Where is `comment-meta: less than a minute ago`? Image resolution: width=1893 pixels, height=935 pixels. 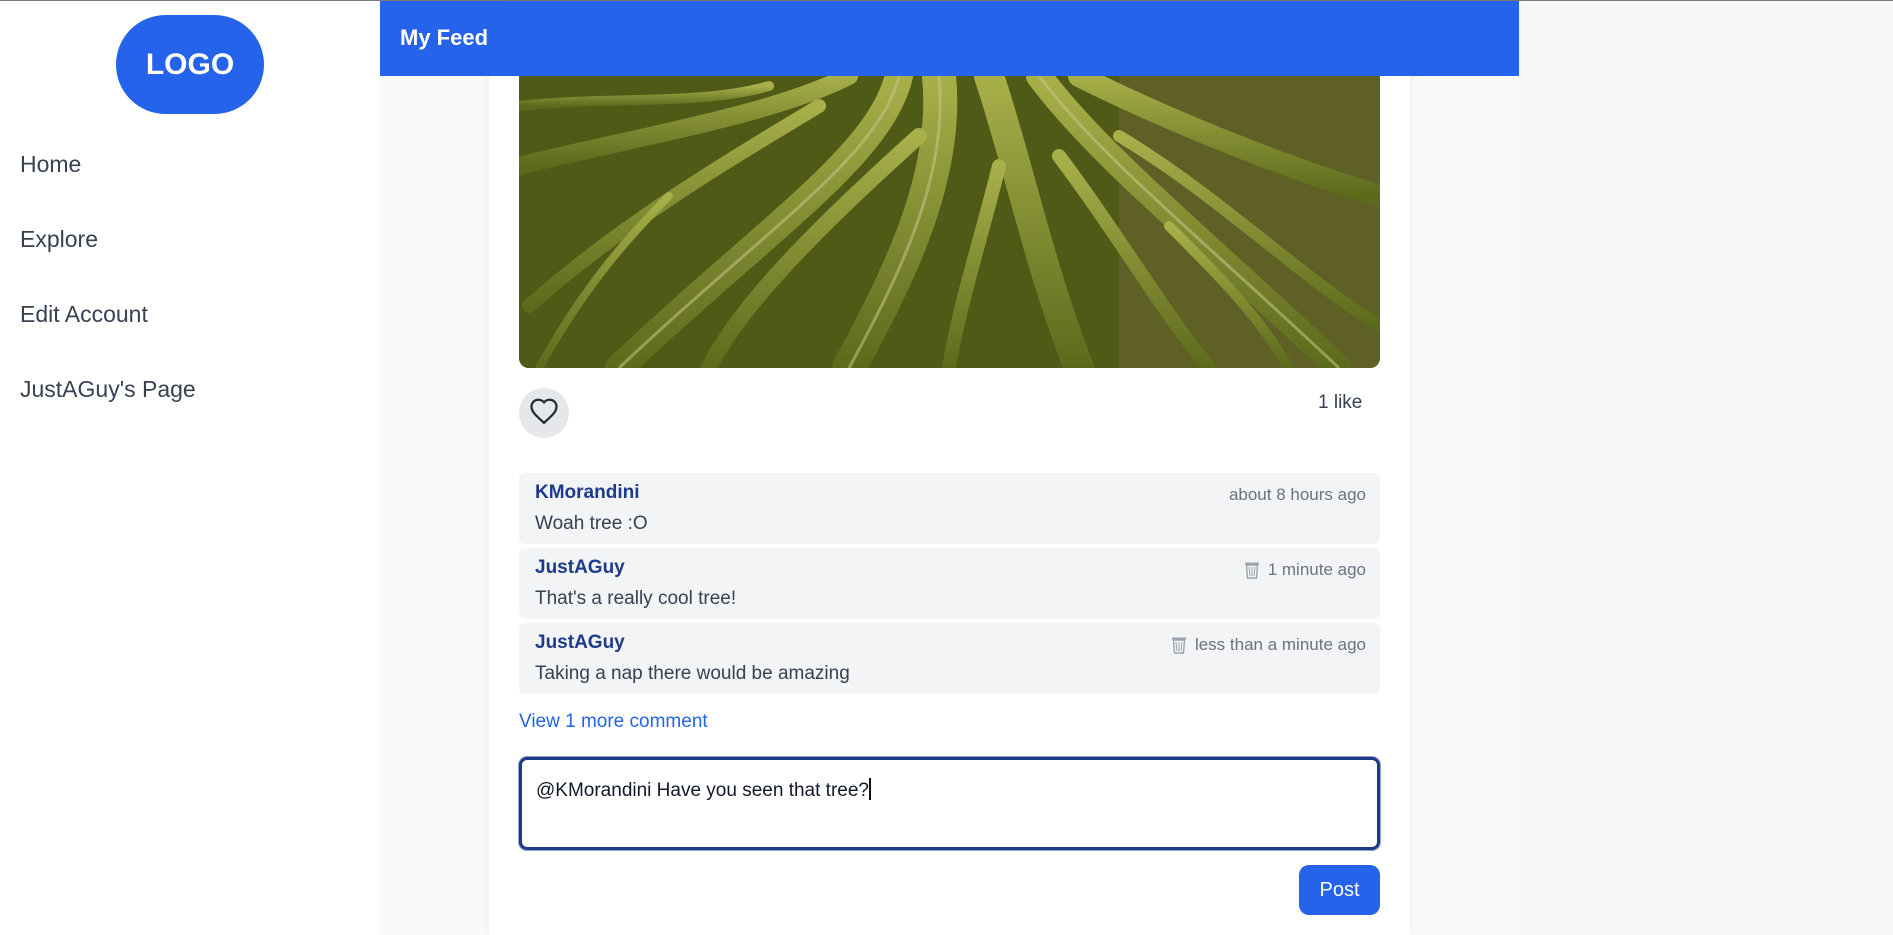
comment-meta: less than a minute ago is located at coordinates (1268, 645).